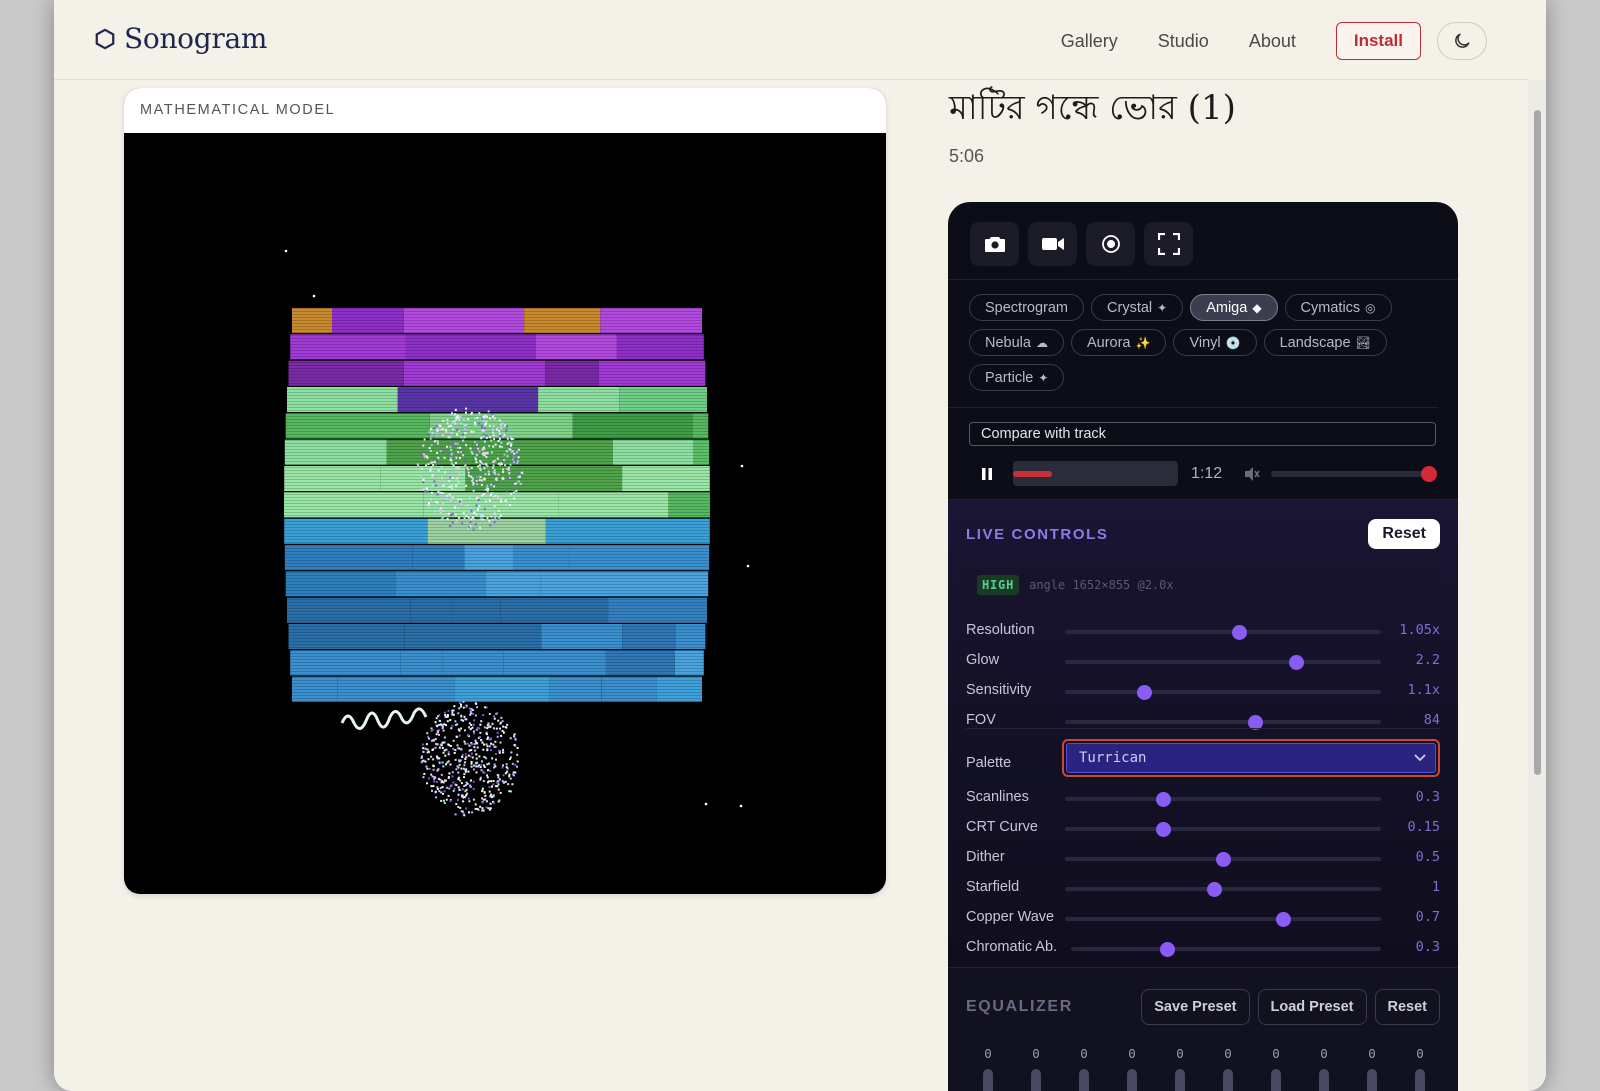 The image size is (1600, 1091). What do you see at coordinates (1272, 41) in the screenshot?
I see `nav-about: About` at bounding box center [1272, 41].